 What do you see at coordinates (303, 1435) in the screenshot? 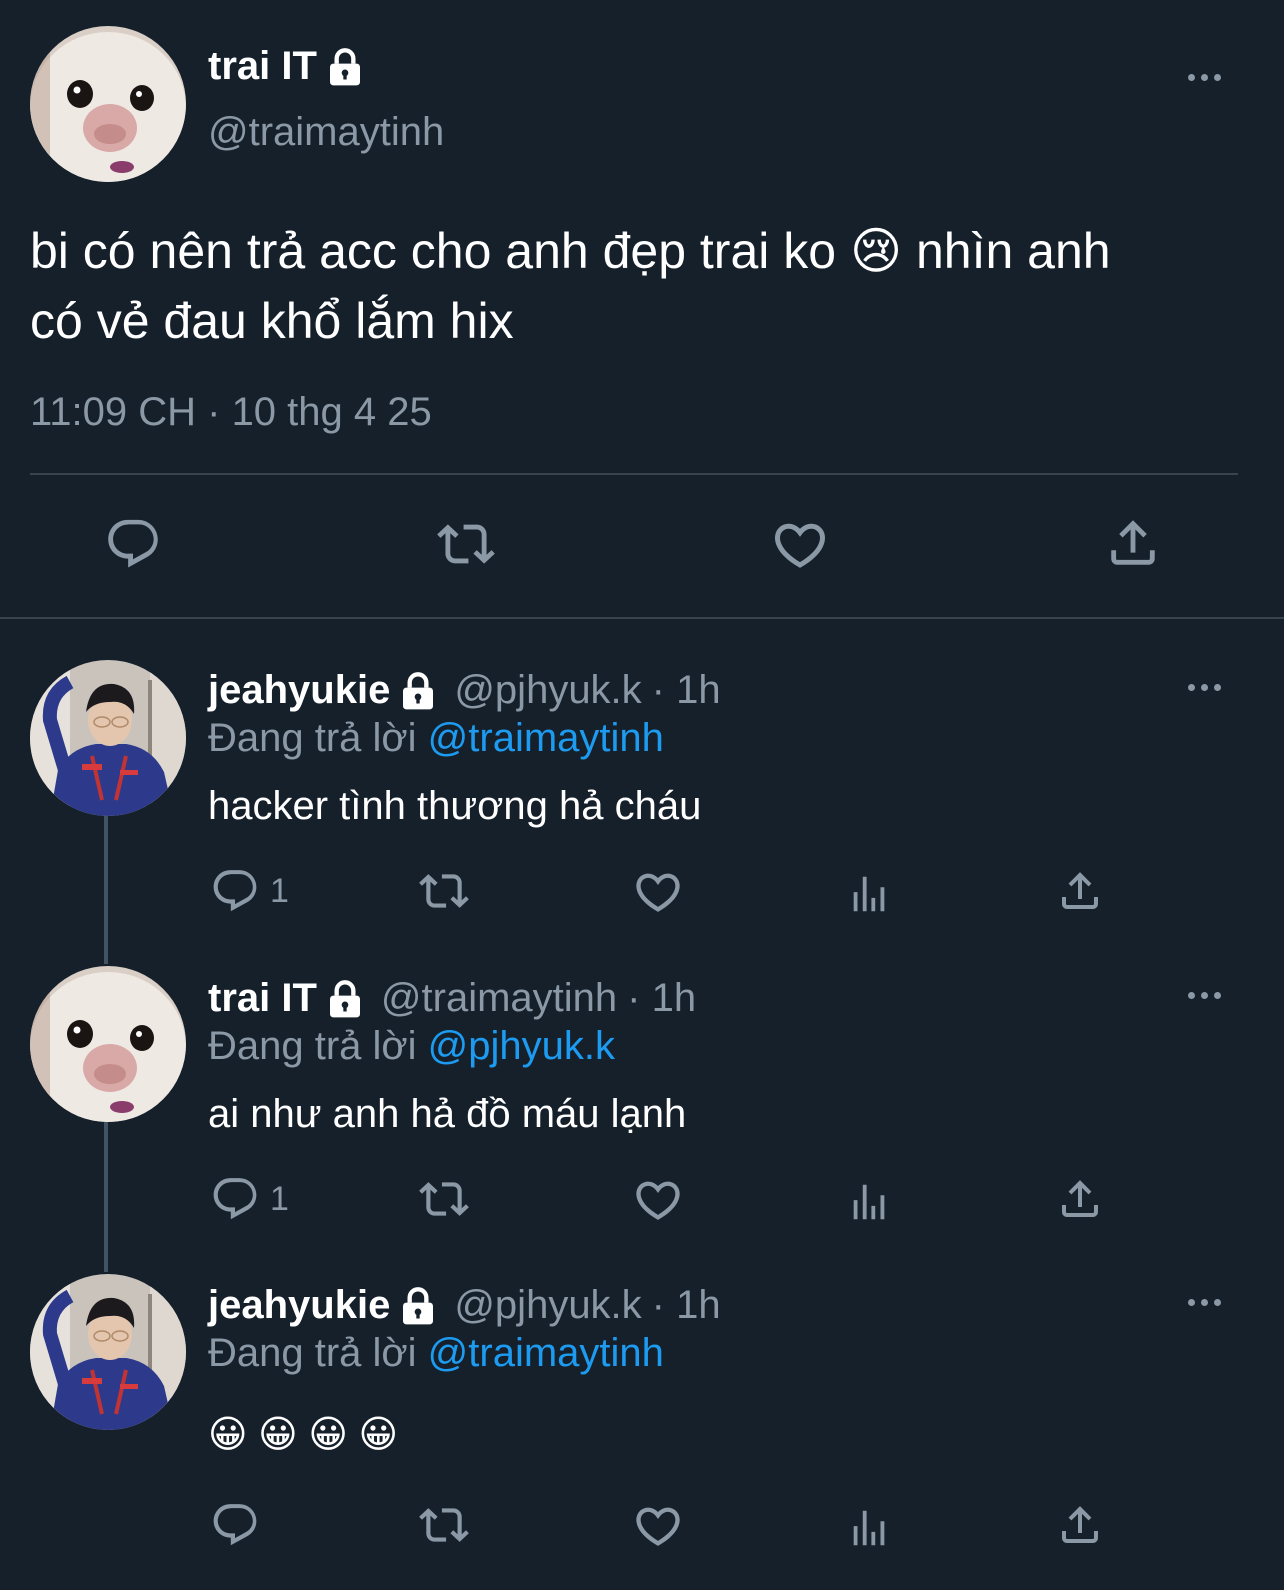
I see `reply-text: 😀 😀 😀 😀` at bounding box center [303, 1435].